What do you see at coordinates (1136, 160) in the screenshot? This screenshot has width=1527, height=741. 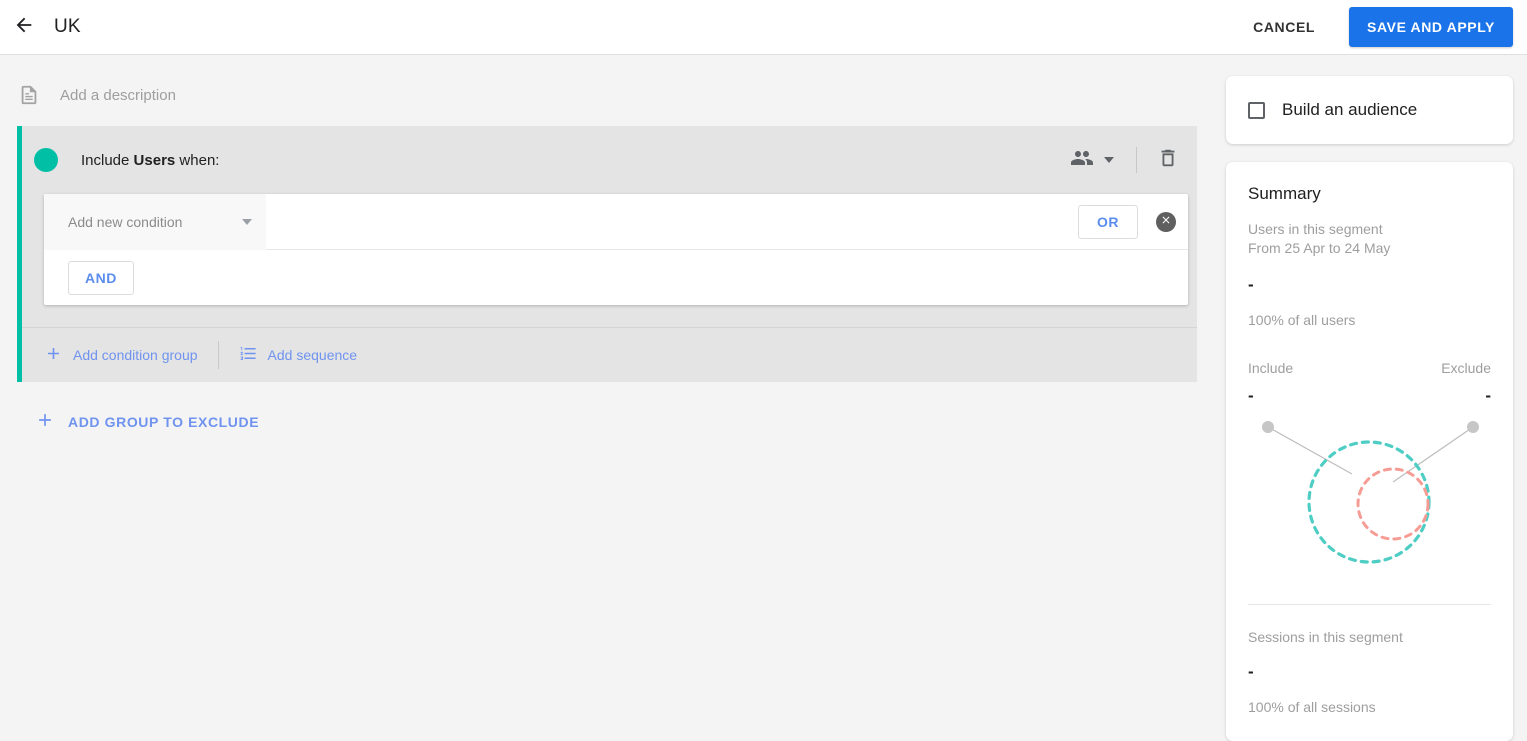 I see `tools-divider` at bounding box center [1136, 160].